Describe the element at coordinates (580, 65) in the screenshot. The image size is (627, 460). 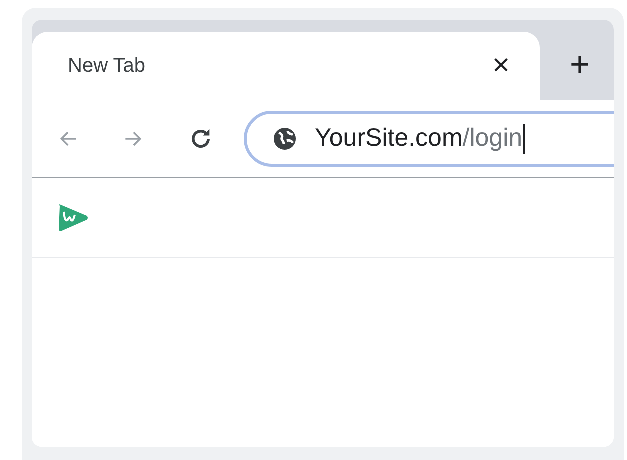
I see `new-tab-button: +` at that location.